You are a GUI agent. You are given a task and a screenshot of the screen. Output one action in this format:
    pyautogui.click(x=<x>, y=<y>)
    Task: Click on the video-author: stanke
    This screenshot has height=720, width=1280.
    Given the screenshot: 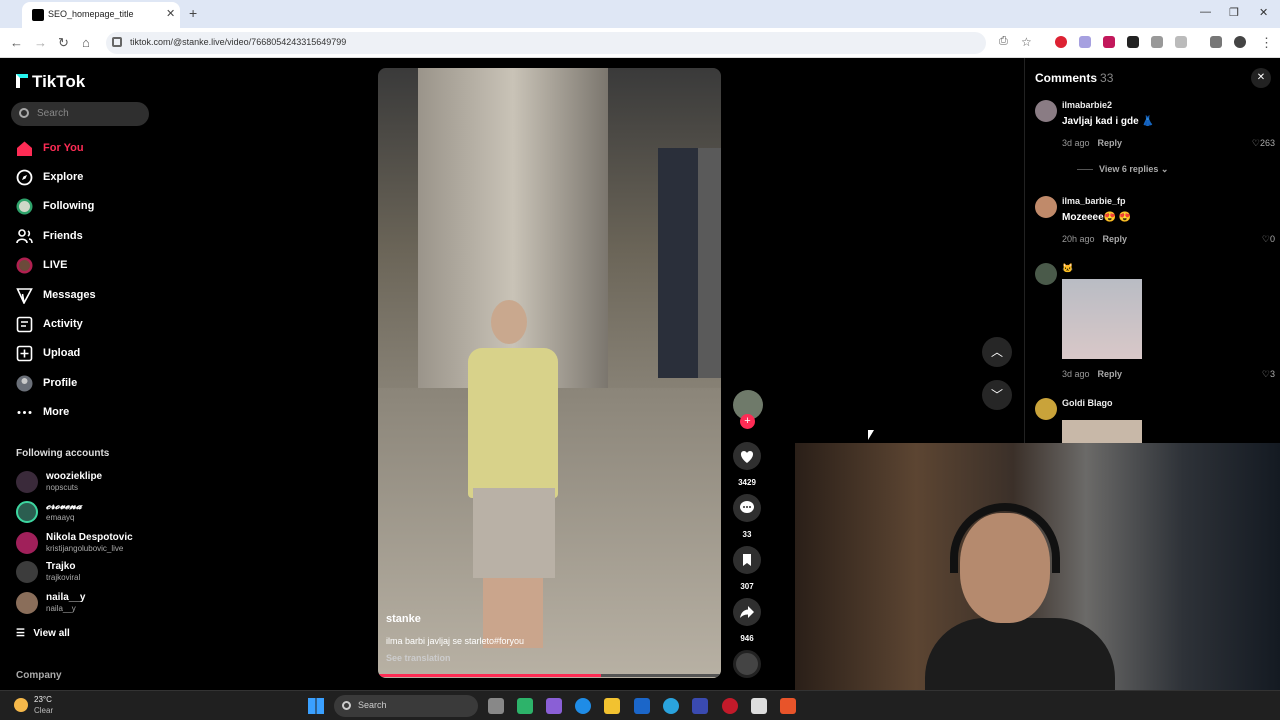 What is the action you would take?
    pyautogui.click(x=403, y=619)
    